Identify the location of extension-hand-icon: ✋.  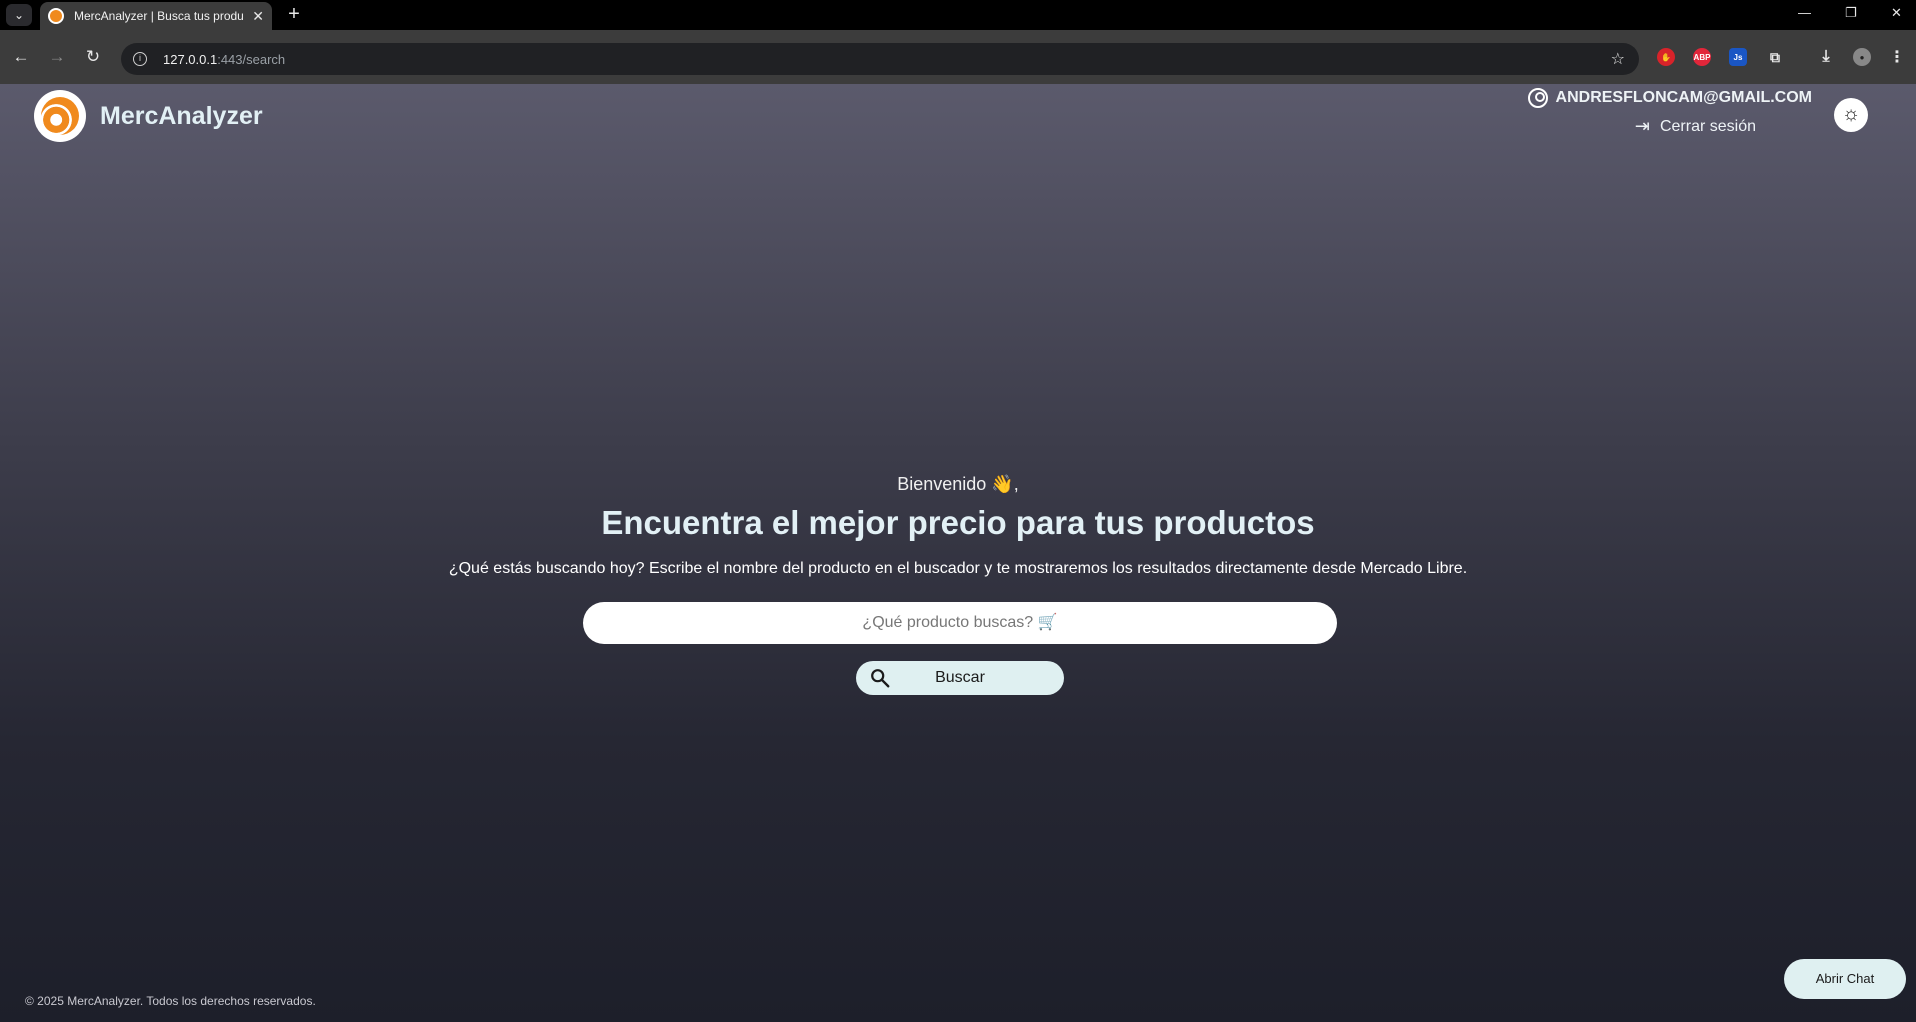
(1666, 57).